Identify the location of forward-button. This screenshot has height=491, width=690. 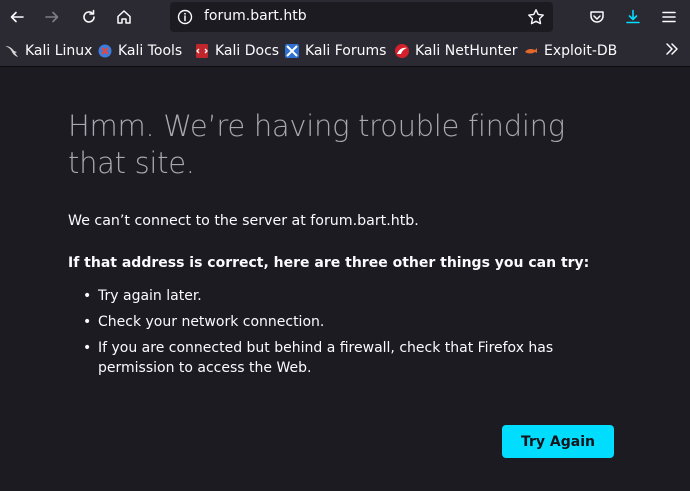
(52, 17).